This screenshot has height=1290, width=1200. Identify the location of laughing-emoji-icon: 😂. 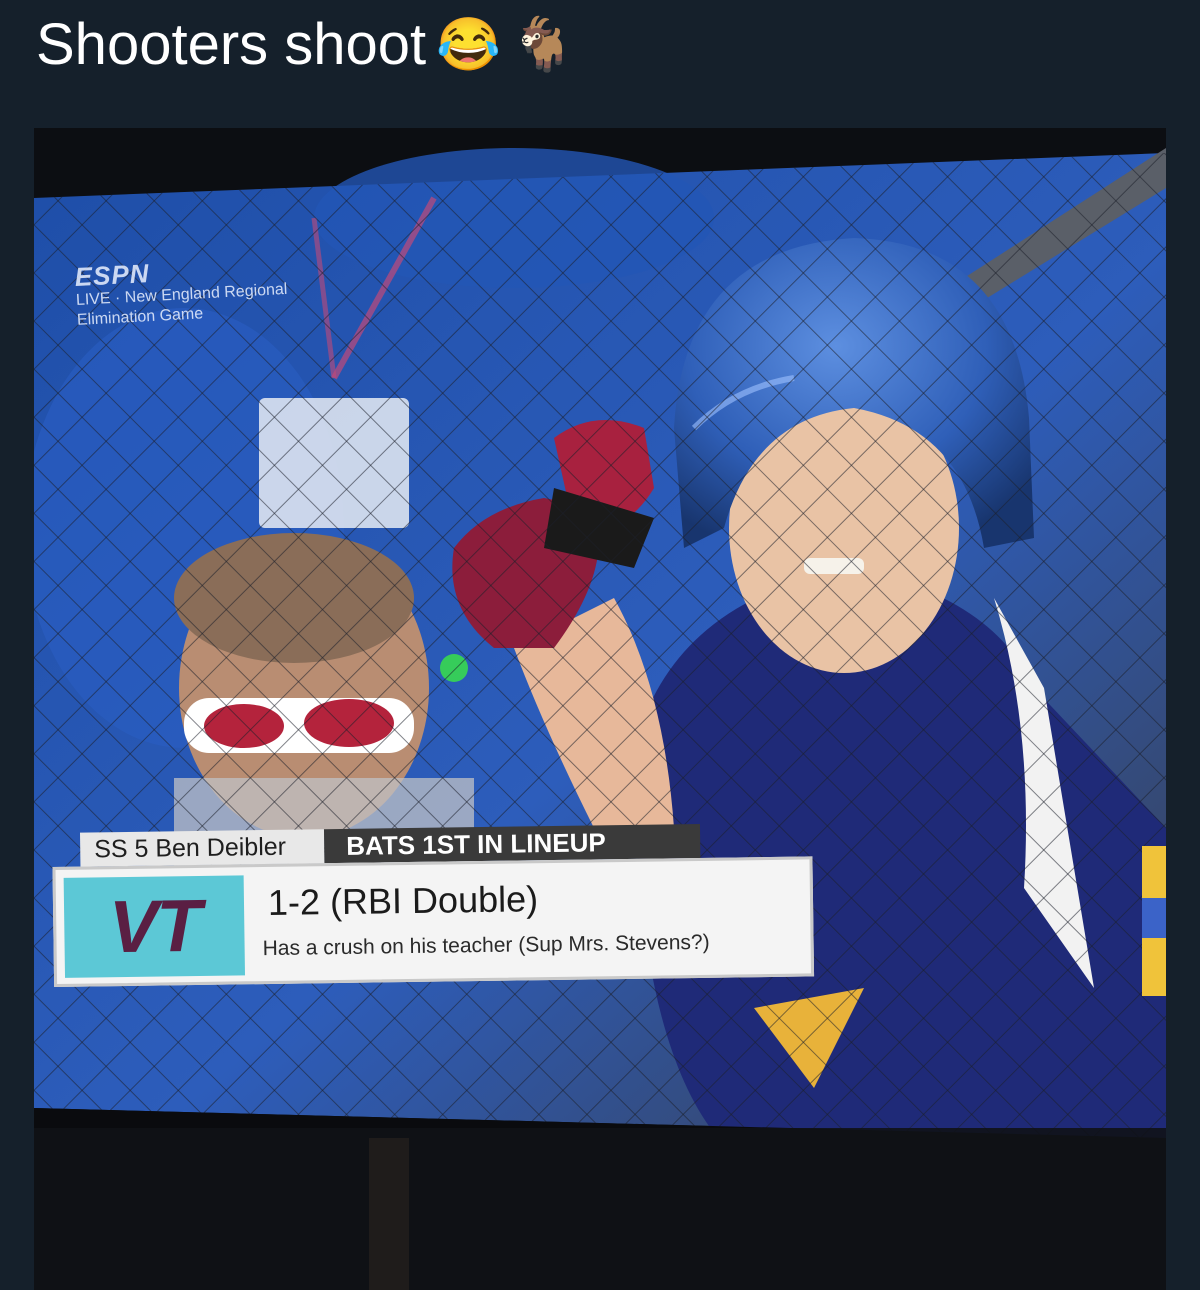
(468, 45).